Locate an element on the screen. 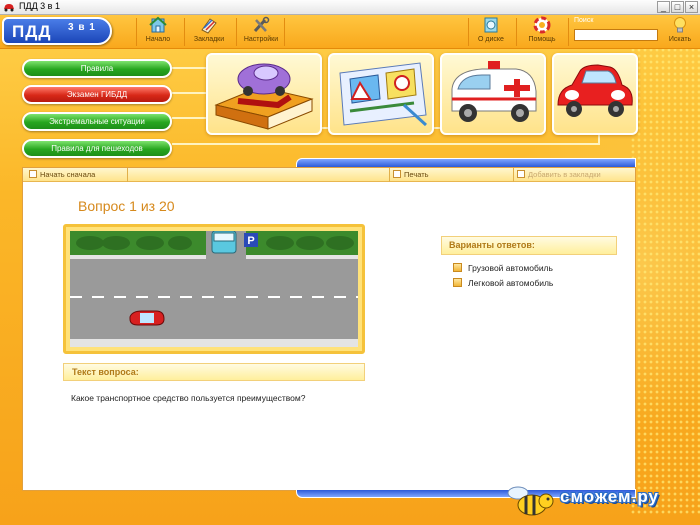 This screenshot has width=700, height=525. rules-book-panel is located at coordinates (264, 94).